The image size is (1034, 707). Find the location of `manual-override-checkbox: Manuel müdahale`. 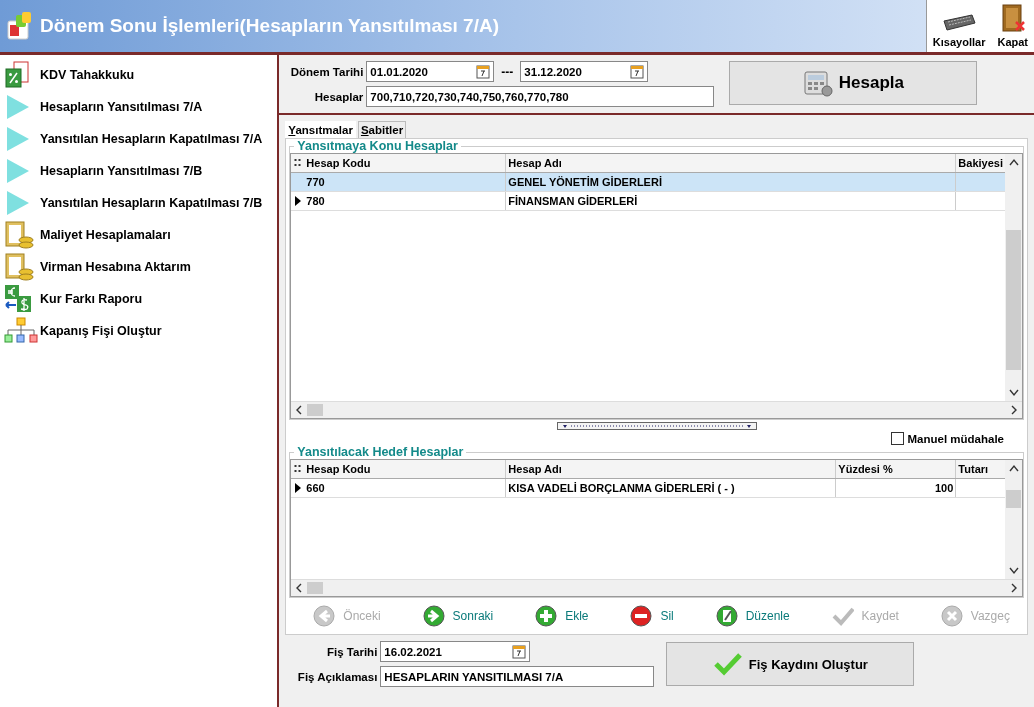

manual-override-checkbox: Manuel müdahale is located at coordinates (947, 438).